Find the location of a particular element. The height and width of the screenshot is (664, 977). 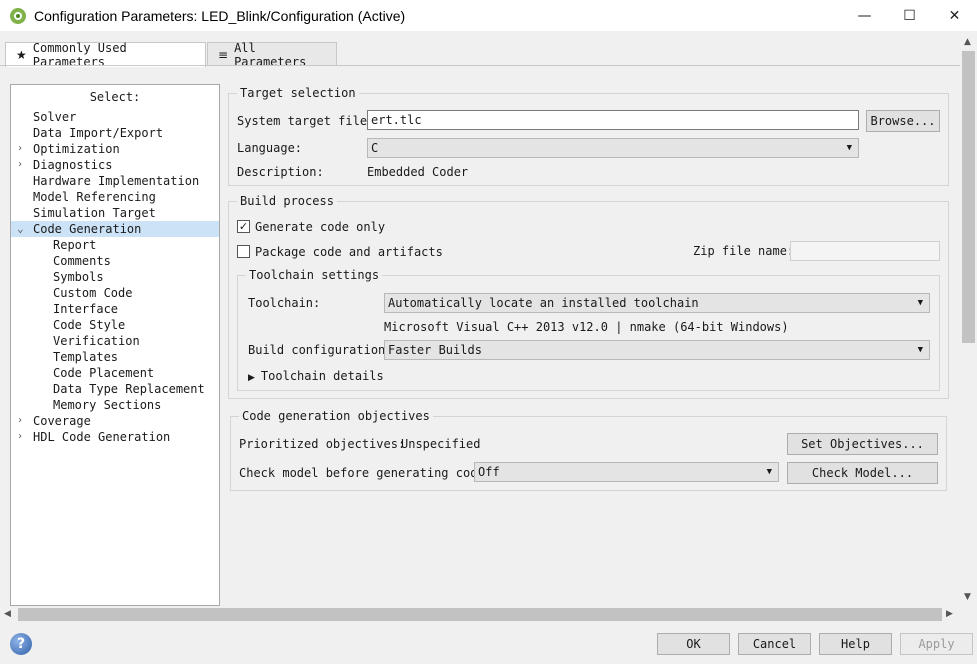

group-title: Build process is located at coordinates (287, 201).